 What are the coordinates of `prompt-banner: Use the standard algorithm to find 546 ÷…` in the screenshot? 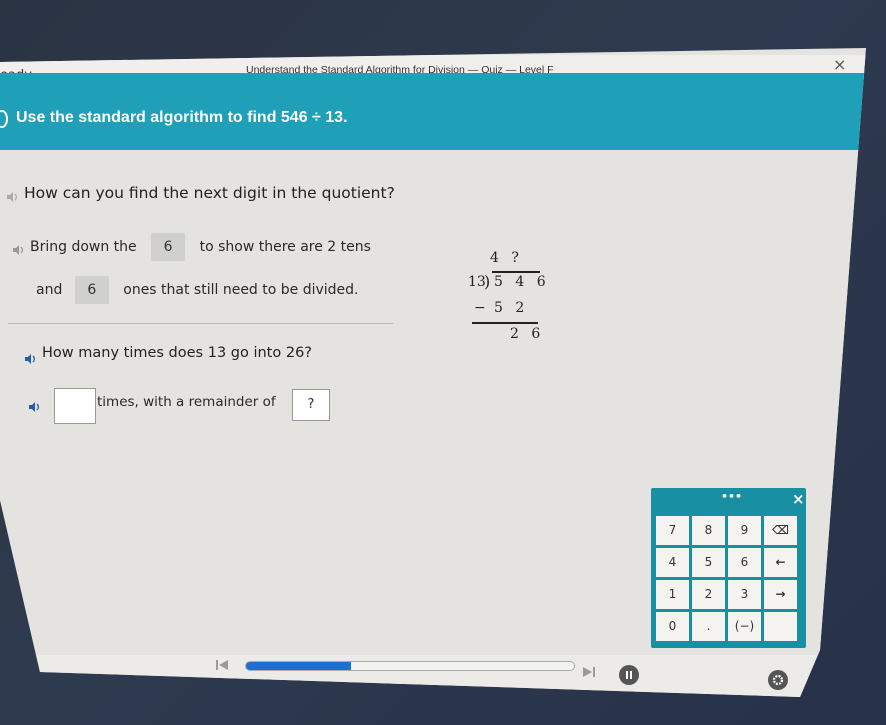 It's located at (433, 111).